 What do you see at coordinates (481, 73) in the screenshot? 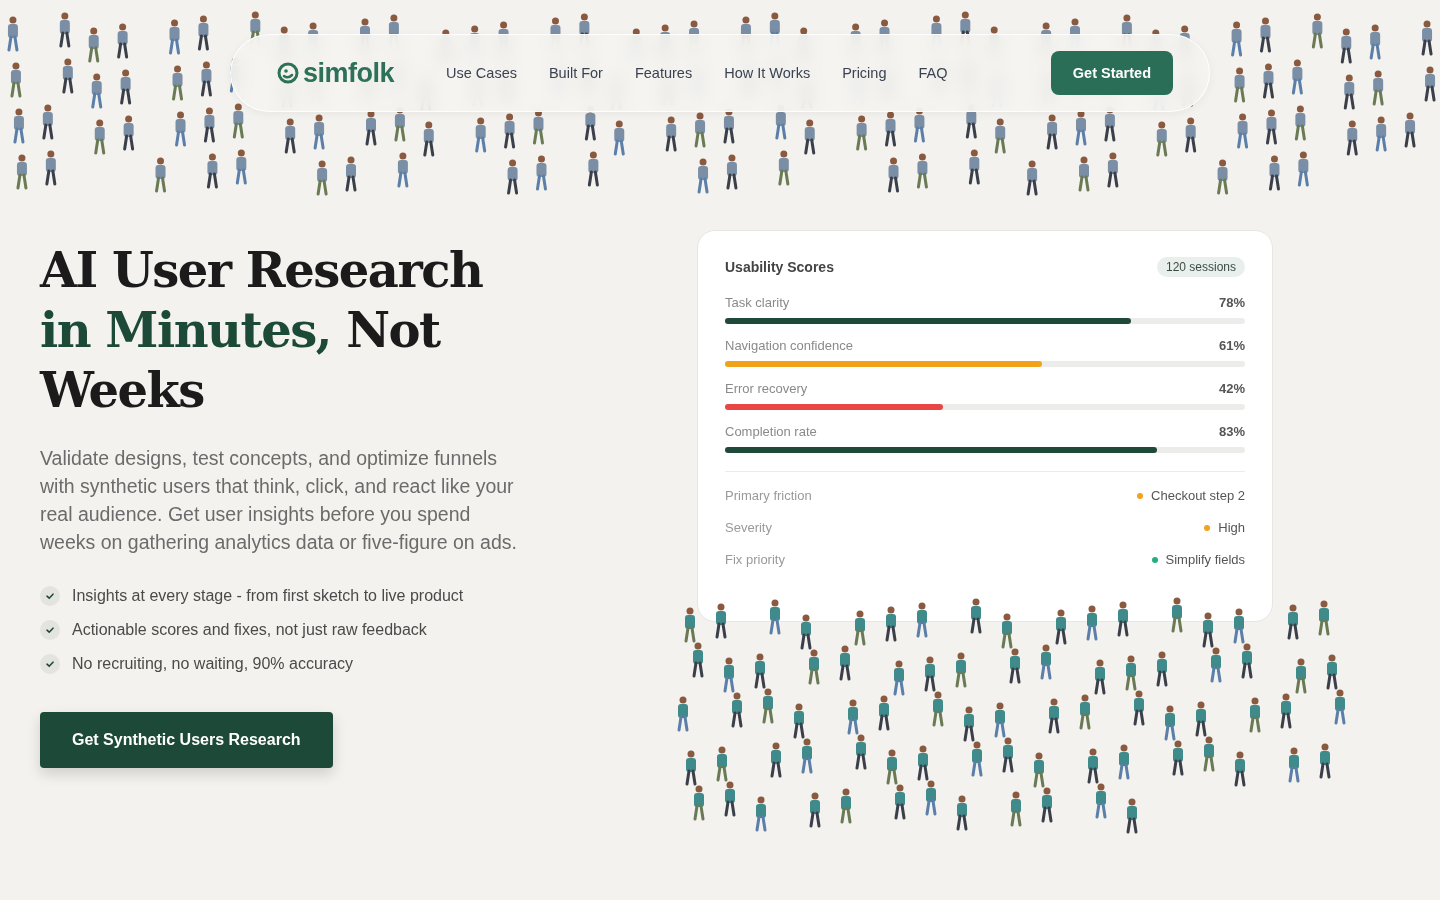
I see `nav-link: Use Cases` at bounding box center [481, 73].